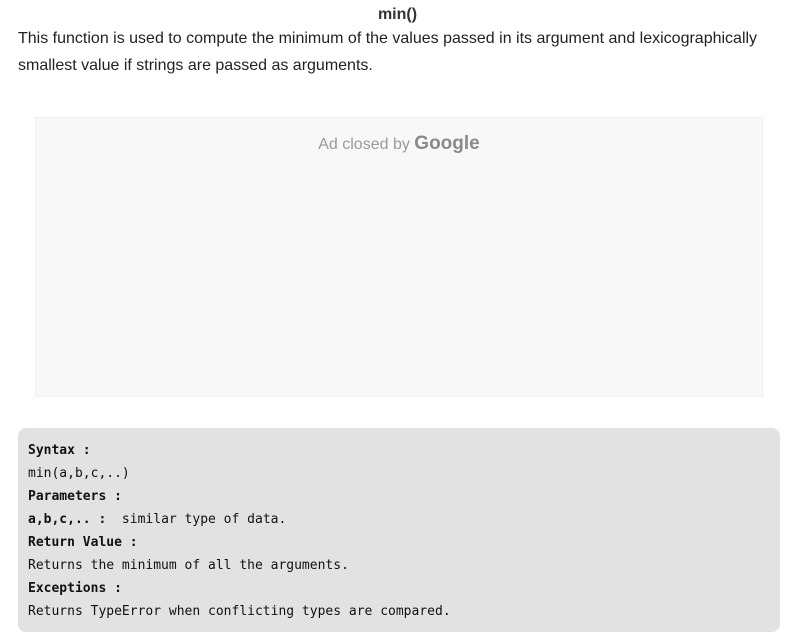  Describe the element at coordinates (75, 496) in the screenshot. I see `parameters-label: Parameters :` at that location.